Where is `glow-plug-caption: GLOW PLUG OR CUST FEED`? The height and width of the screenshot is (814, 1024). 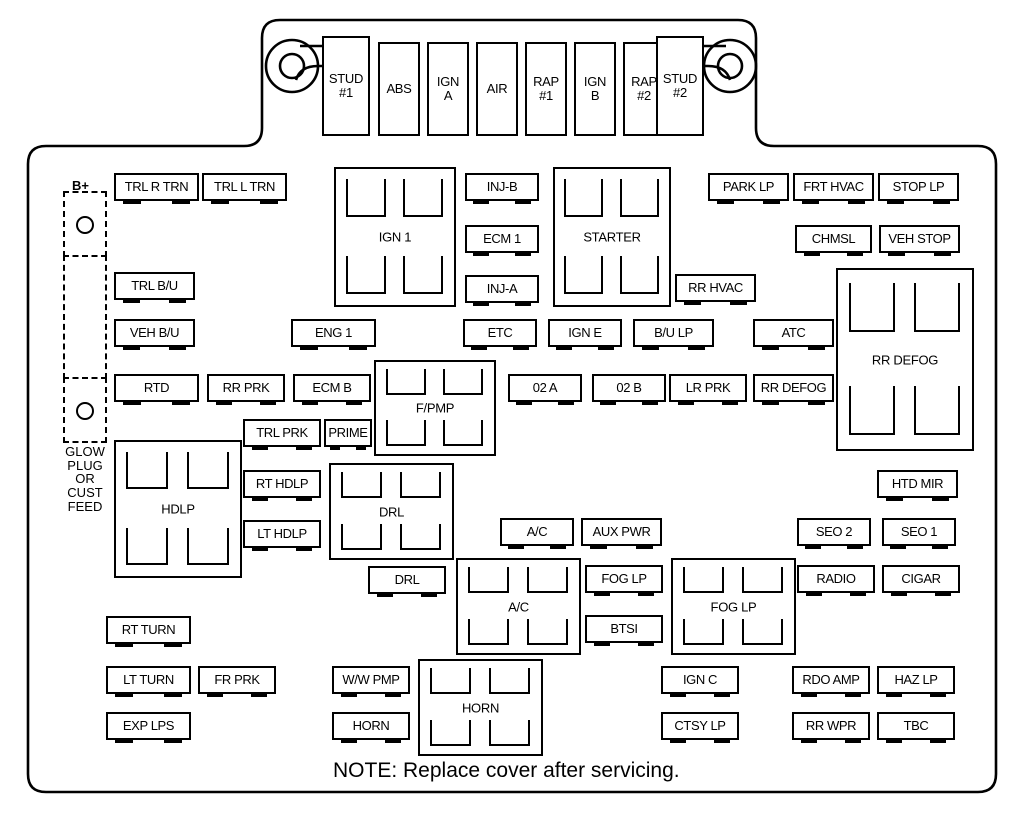
glow-plug-caption: GLOW PLUG OR CUST FEED is located at coordinates (85, 479).